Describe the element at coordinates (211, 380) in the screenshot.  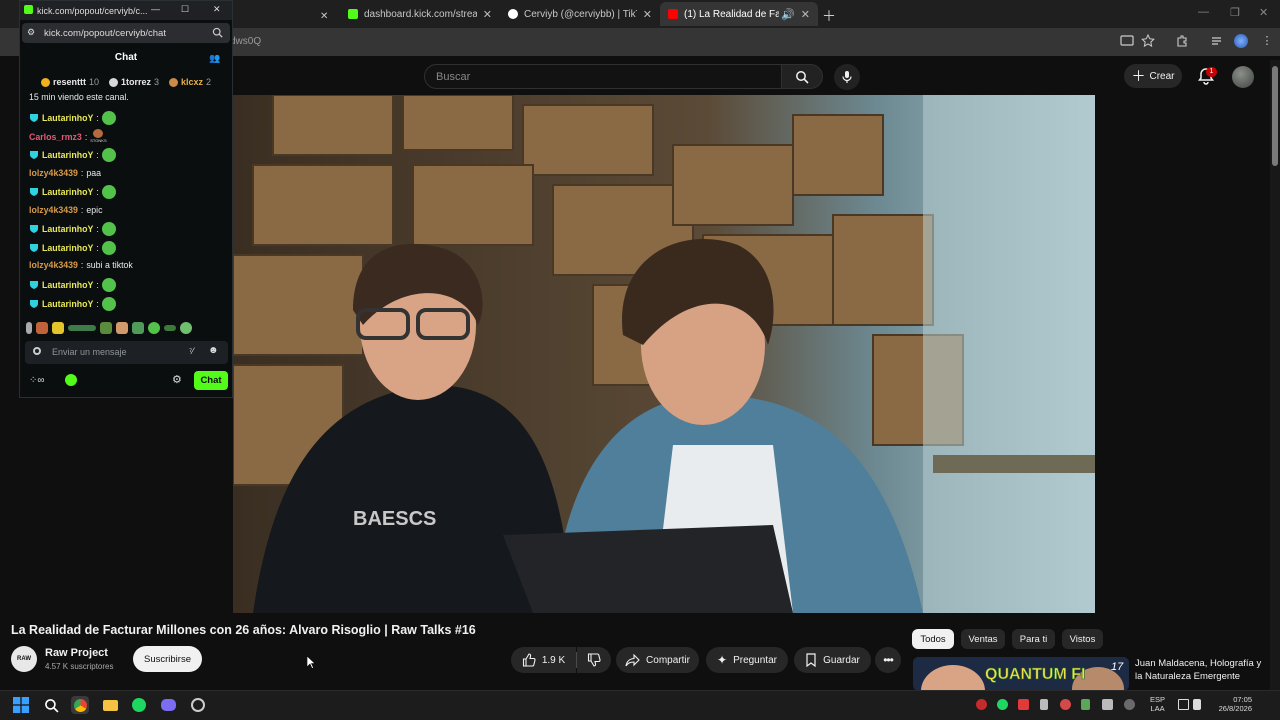
I see `send-chat-button: Chat` at that location.